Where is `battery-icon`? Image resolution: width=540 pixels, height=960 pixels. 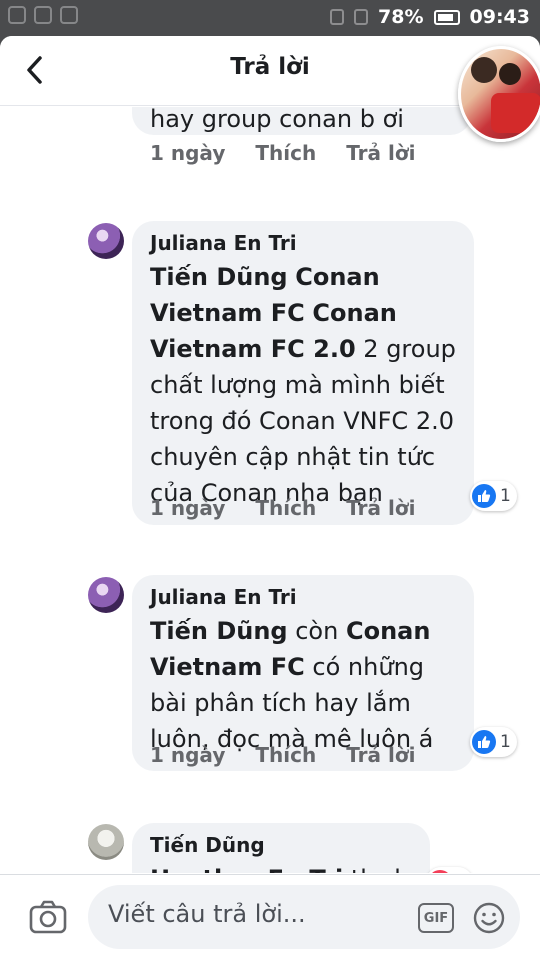
battery-icon is located at coordinates (446, 17).